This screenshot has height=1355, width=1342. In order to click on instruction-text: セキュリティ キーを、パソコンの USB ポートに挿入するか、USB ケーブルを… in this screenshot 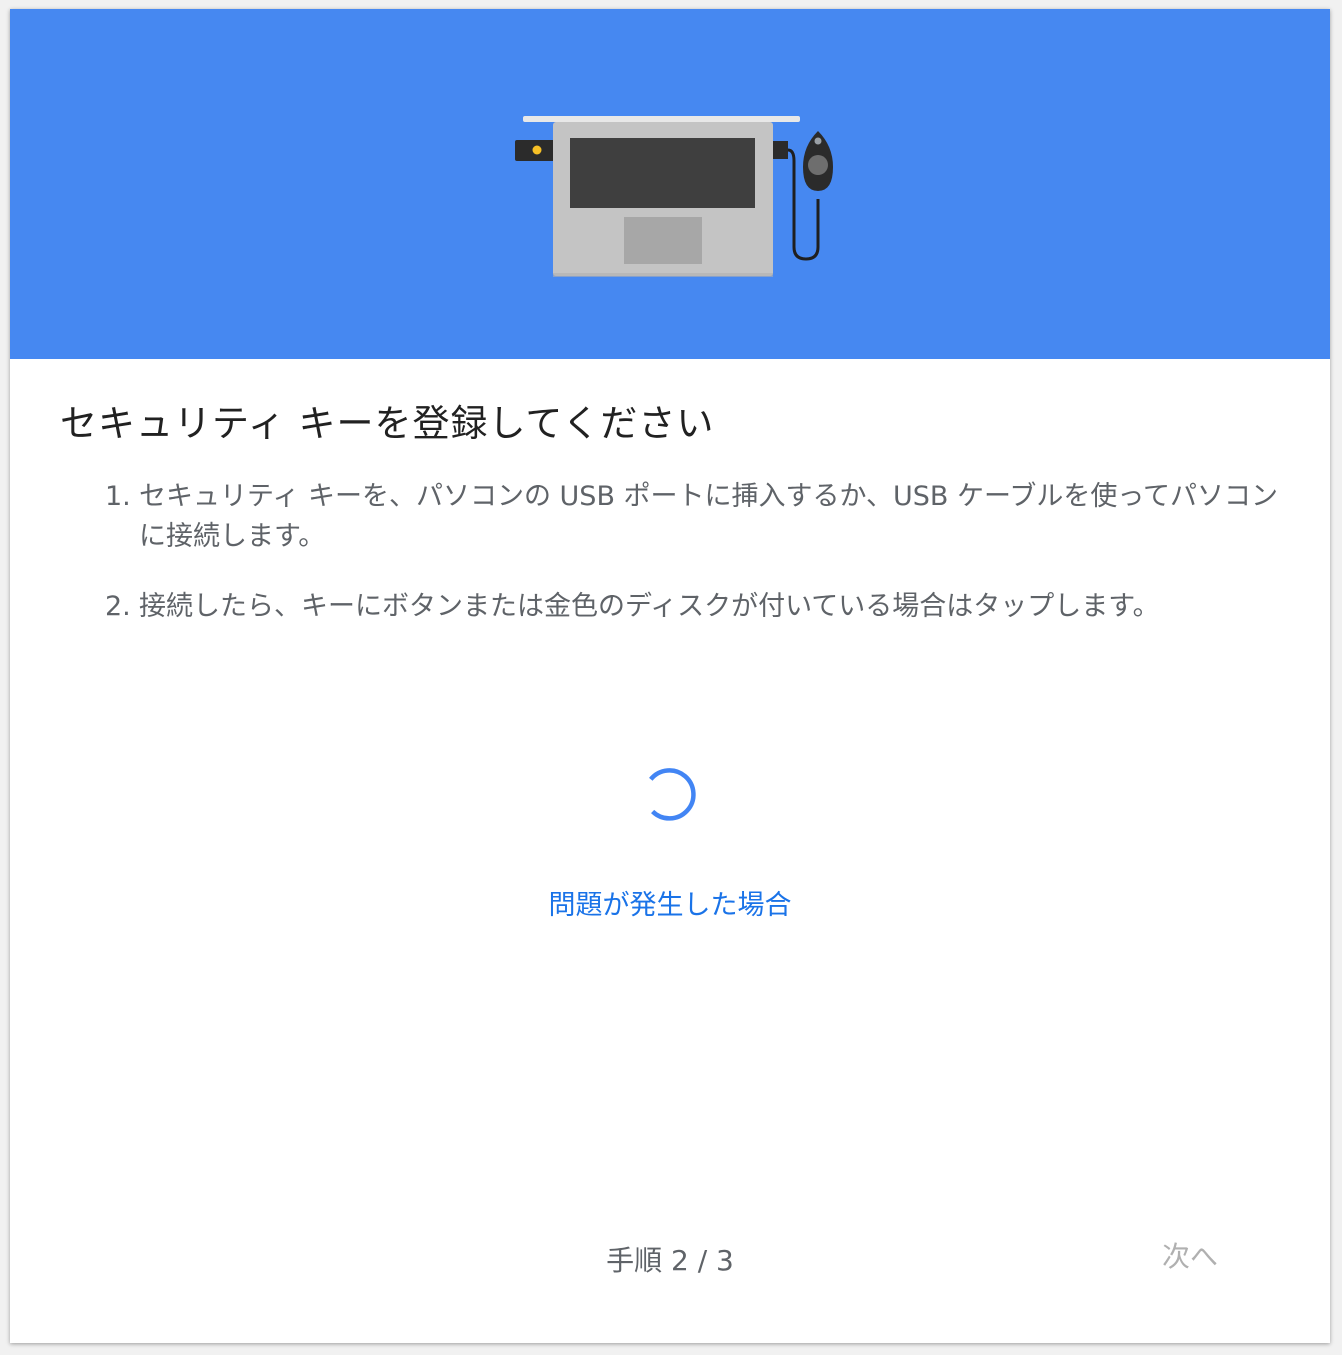, I will do `click(709, 516)`.